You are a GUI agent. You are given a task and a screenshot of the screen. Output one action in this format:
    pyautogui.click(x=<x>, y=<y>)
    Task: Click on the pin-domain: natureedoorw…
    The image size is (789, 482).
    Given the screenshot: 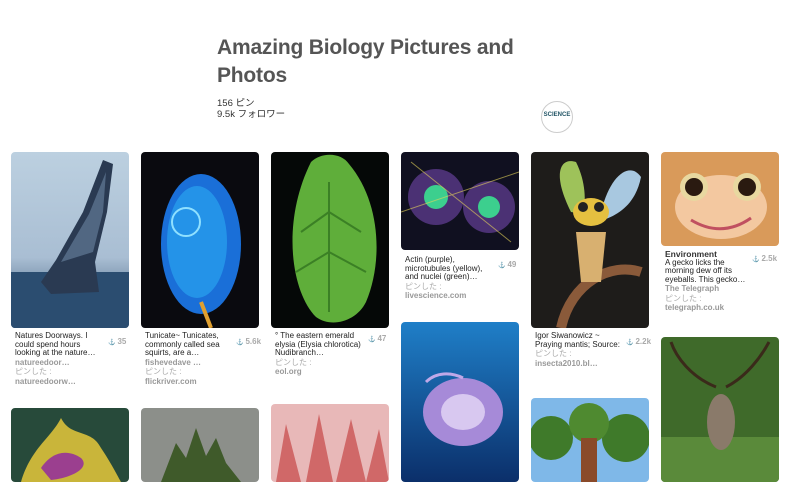 What is the action you would take?
    pyautogui.click(x=60, y=382)
    